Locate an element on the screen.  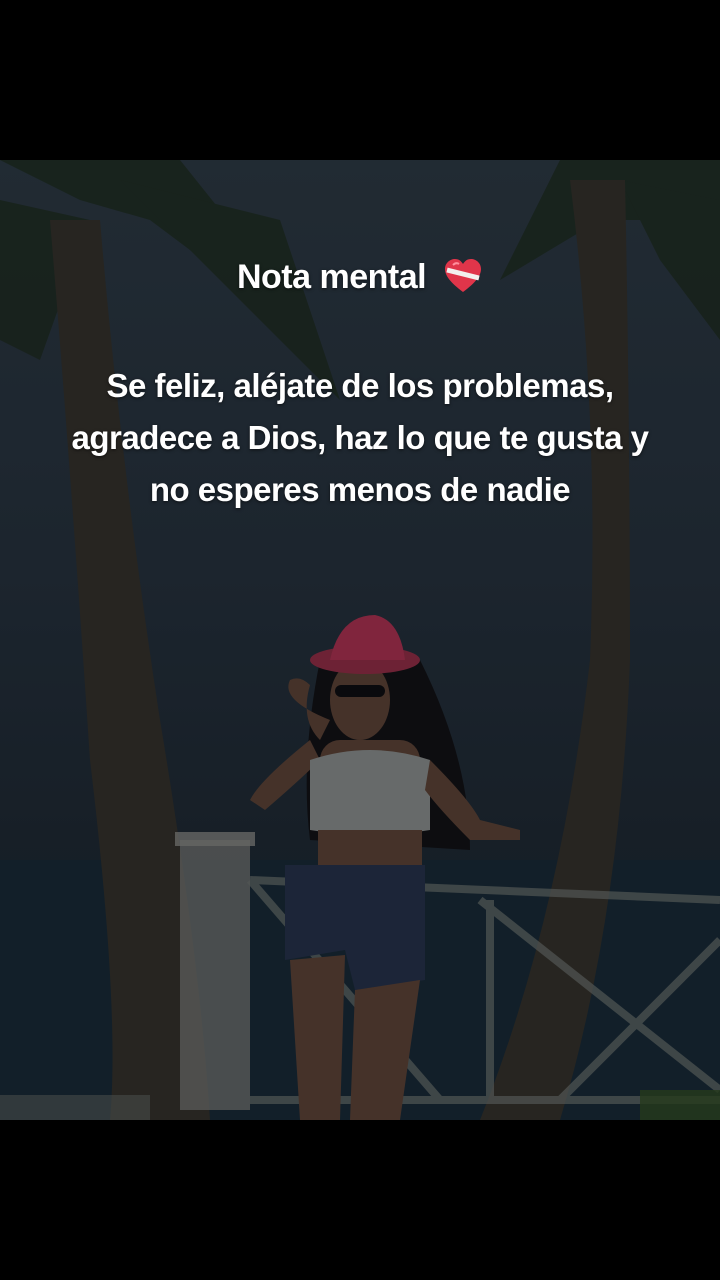
bottom-letterbox is located at coordinates (360, 1200).